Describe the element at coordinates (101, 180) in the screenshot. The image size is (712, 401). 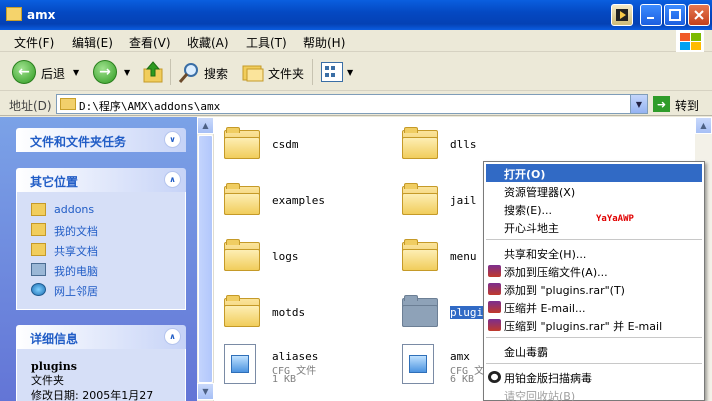
I see `other-places-header: 其它位置 ∧` at that location.